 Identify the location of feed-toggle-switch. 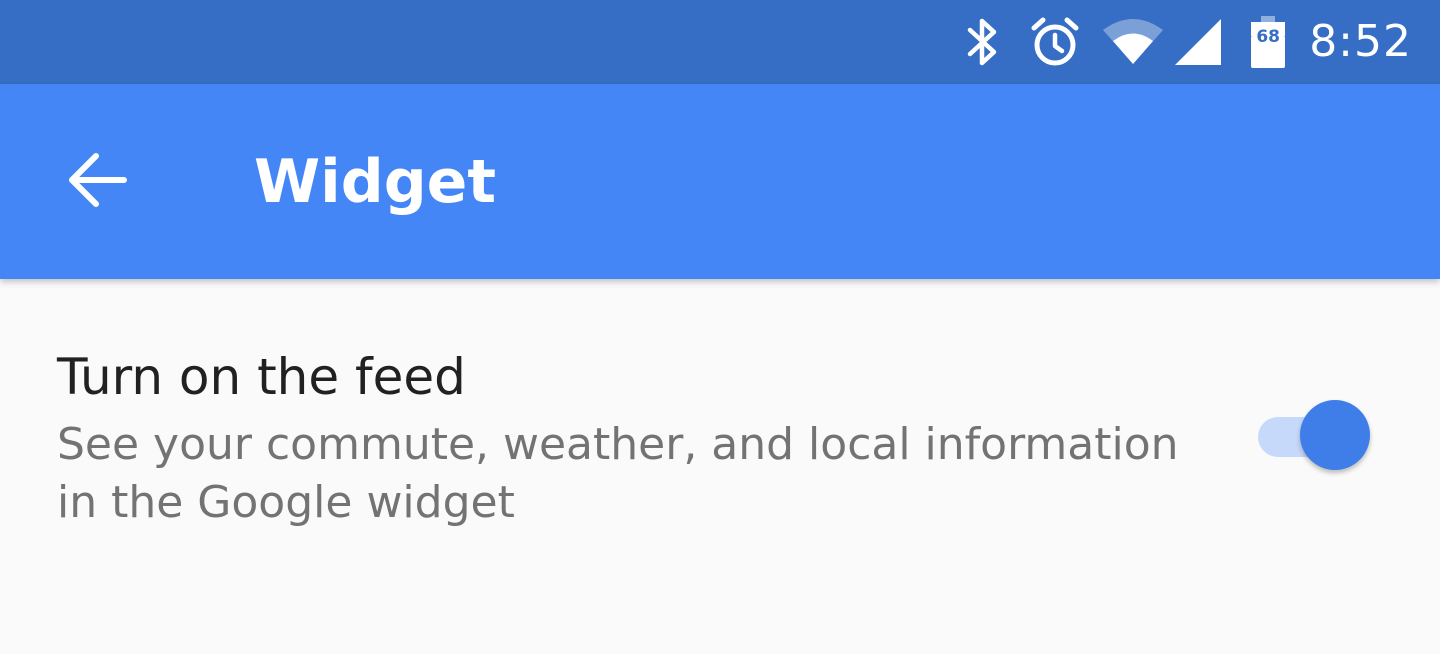
(1314, 436).